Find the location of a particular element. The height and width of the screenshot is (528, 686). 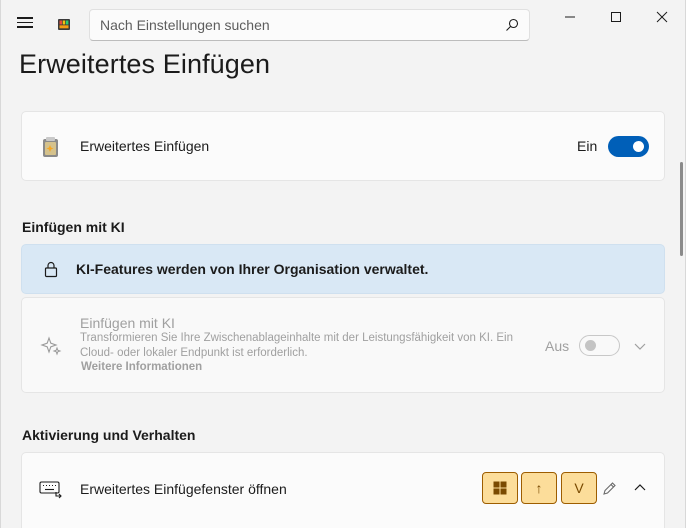

section-heading-activation: Aktivierung und Verhalten is located at coordinates (109, 435).